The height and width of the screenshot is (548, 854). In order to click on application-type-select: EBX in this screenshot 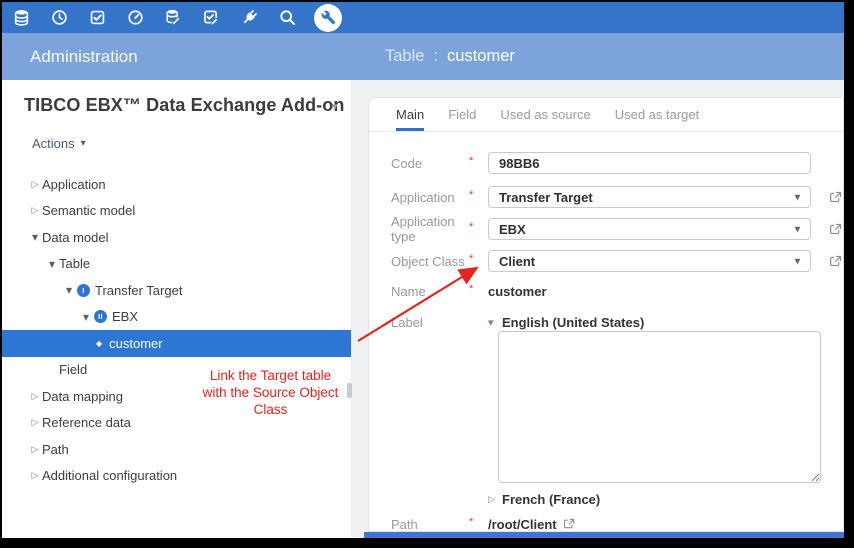, I will do `click(649, 229)`.